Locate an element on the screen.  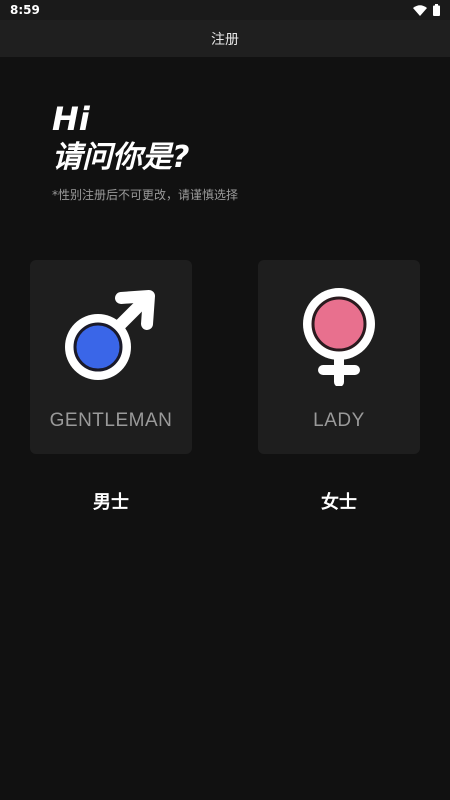
status-icons is located at coordinates (426, 10).